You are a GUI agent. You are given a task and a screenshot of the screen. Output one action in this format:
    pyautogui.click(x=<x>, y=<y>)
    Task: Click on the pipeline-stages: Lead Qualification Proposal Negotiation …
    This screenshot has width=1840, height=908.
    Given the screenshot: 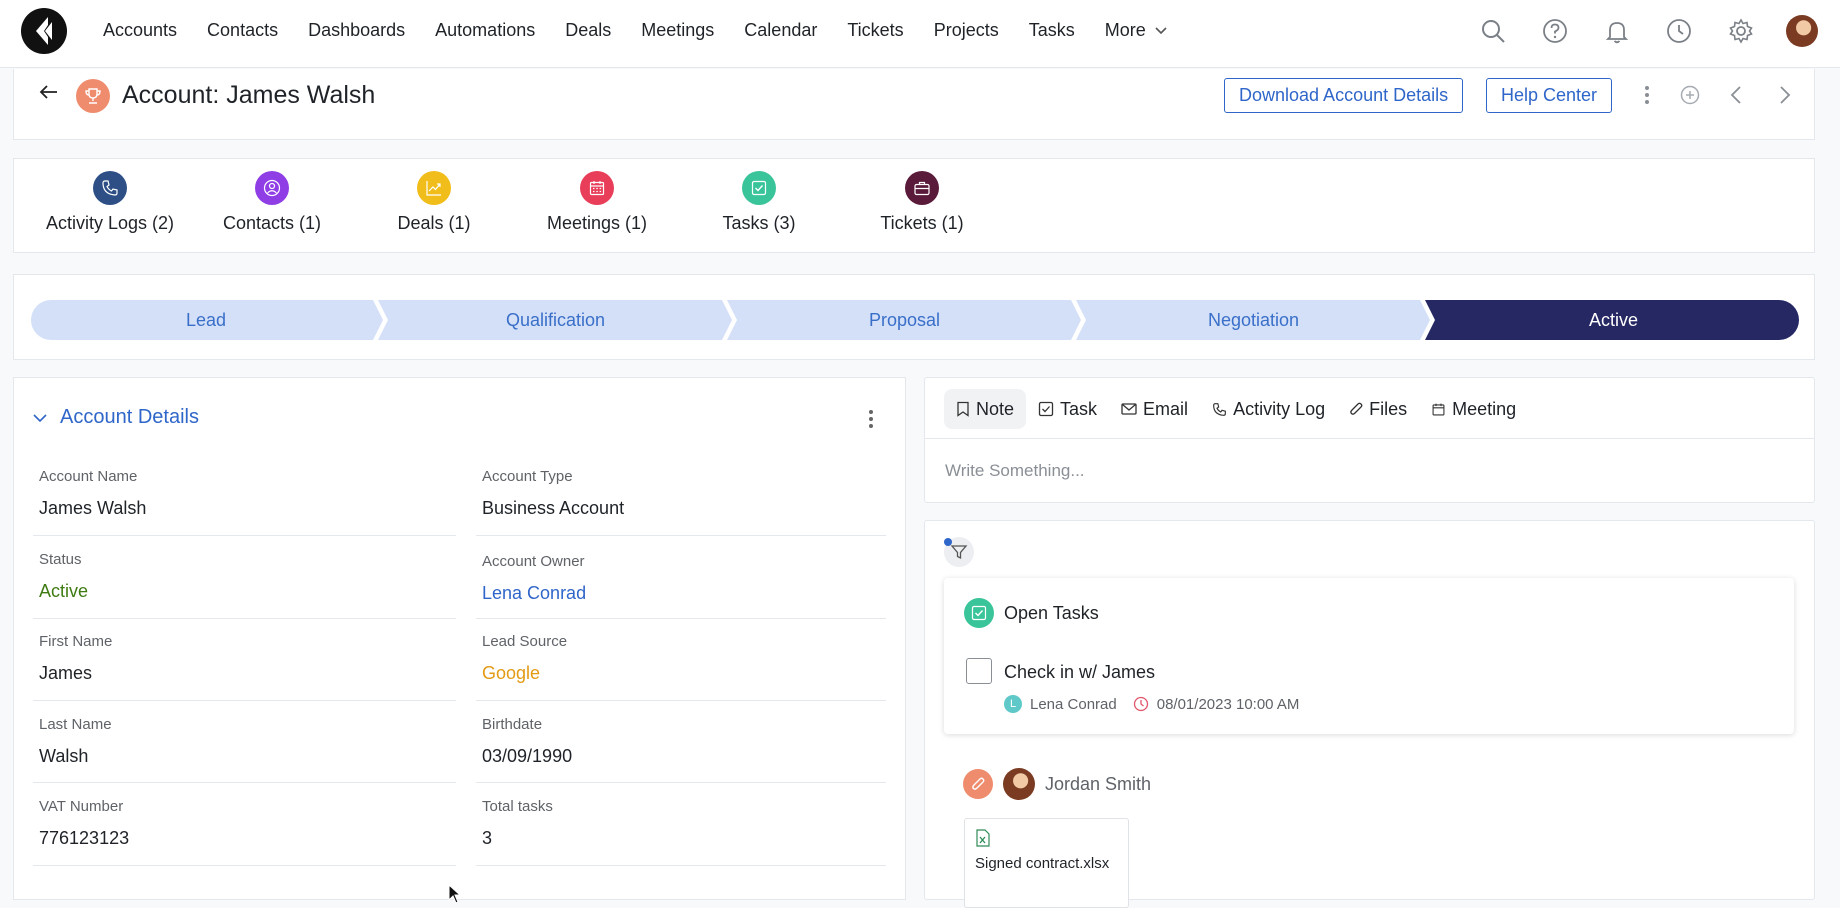 What is the action you would take?
    pyautogui.click(x=915, y=320)
    